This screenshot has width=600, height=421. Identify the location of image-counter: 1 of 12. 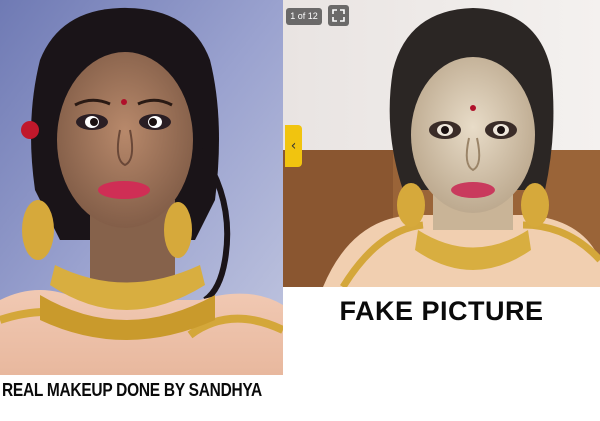
(304, 16).